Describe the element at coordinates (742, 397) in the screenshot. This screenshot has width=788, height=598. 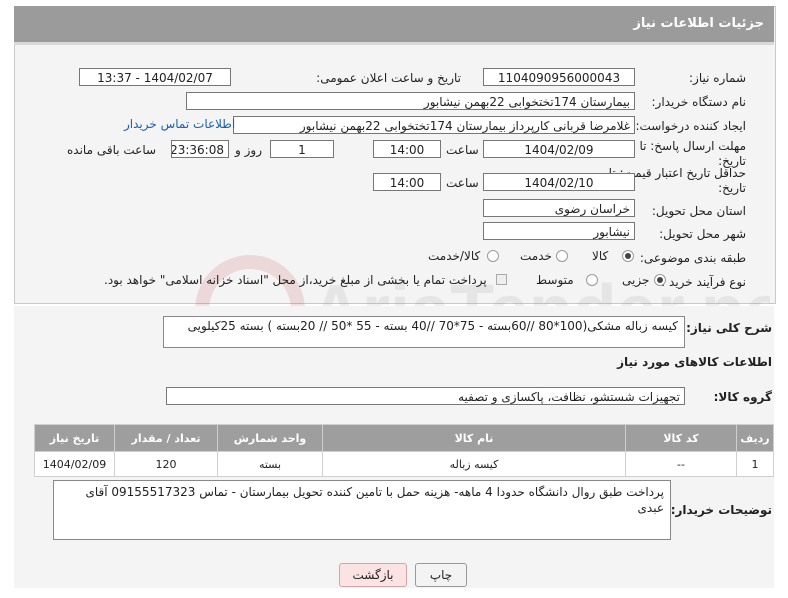
I see `goods-group-label: گروه کالا:` at that location.